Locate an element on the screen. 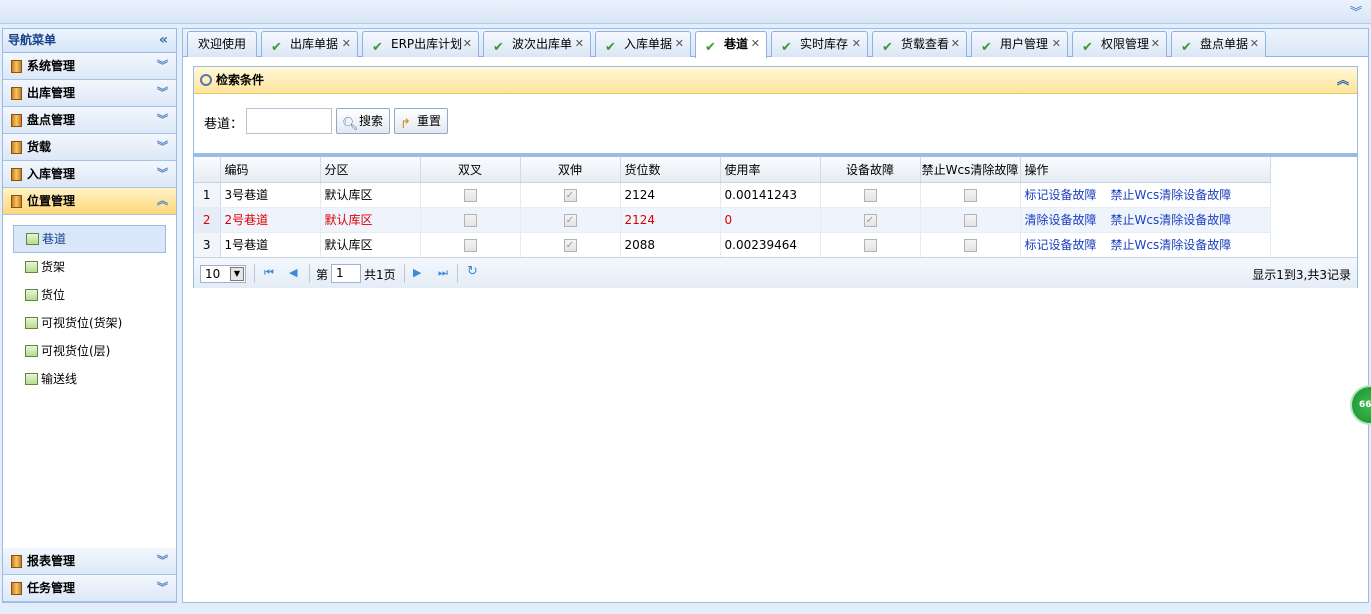 This screenshot has height=614, width=1371. nav-sub-item-6: 输送线 is located at coordinates (89, 379).